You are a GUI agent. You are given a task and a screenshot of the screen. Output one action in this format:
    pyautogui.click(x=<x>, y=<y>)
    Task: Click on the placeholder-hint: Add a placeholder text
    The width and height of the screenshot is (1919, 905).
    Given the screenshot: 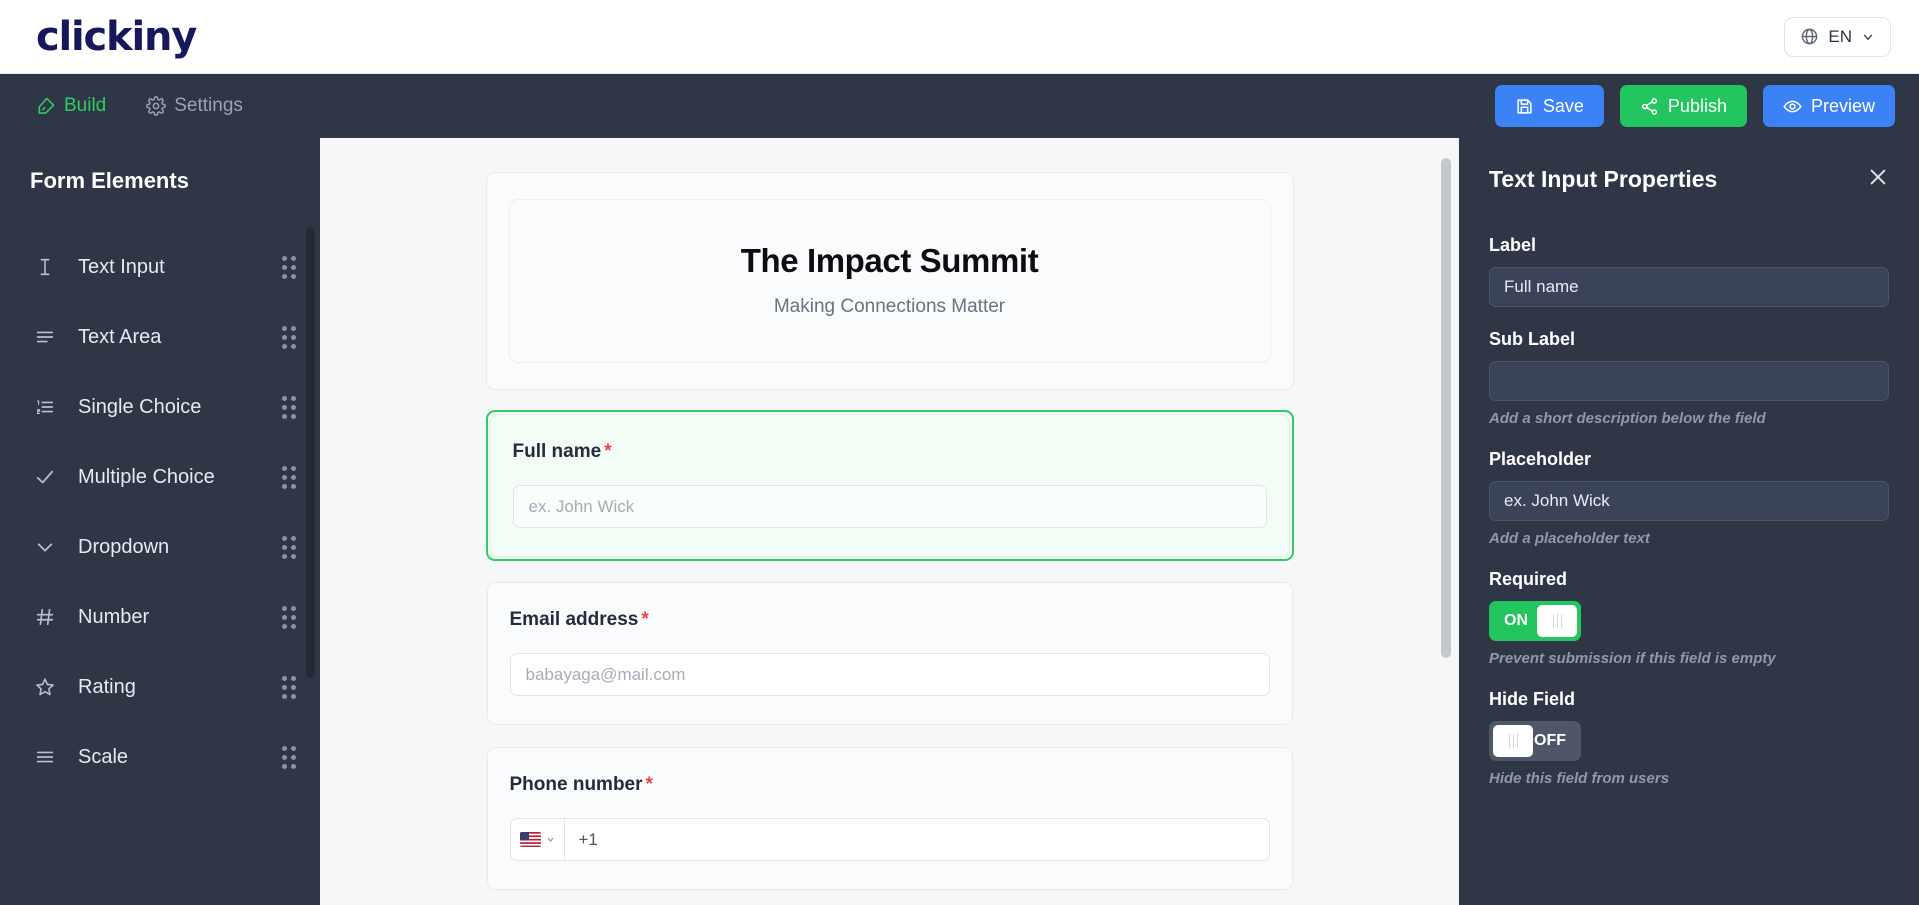 What is the action you would take?
    pyautogui.click(x=1569, y=538)
    